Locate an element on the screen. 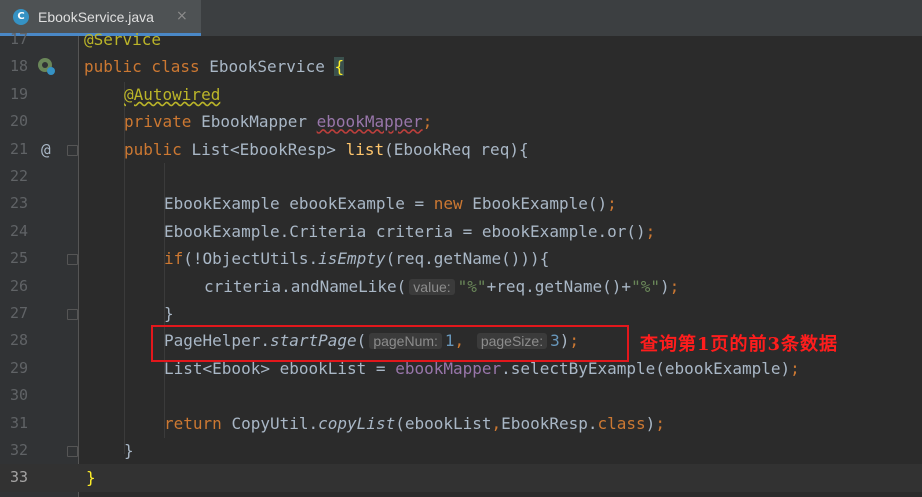 Image resolution: width=922 pixels, height=497 pixels. code-line: 19 @Autowired is located at coordinates (461, 94).